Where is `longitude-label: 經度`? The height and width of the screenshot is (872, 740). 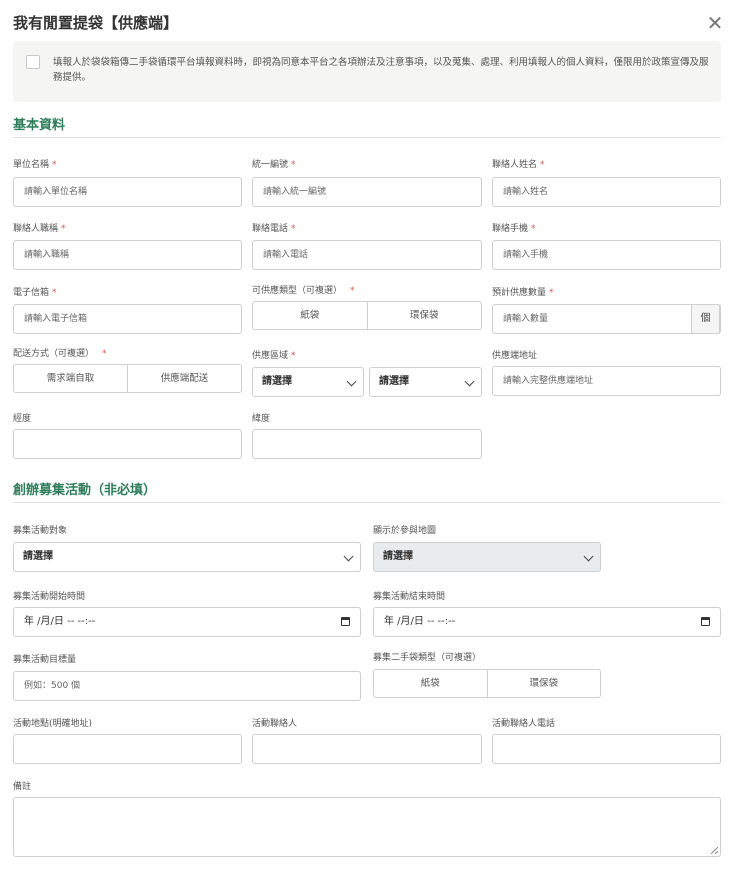 longitude-label: 經度 is located at coordinates (22, 419).